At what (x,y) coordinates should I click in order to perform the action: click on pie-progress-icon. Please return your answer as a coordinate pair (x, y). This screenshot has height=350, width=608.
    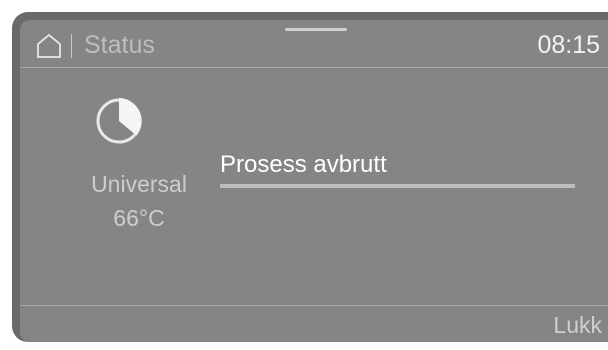
    Looking at the image, I should click on (119, 121).